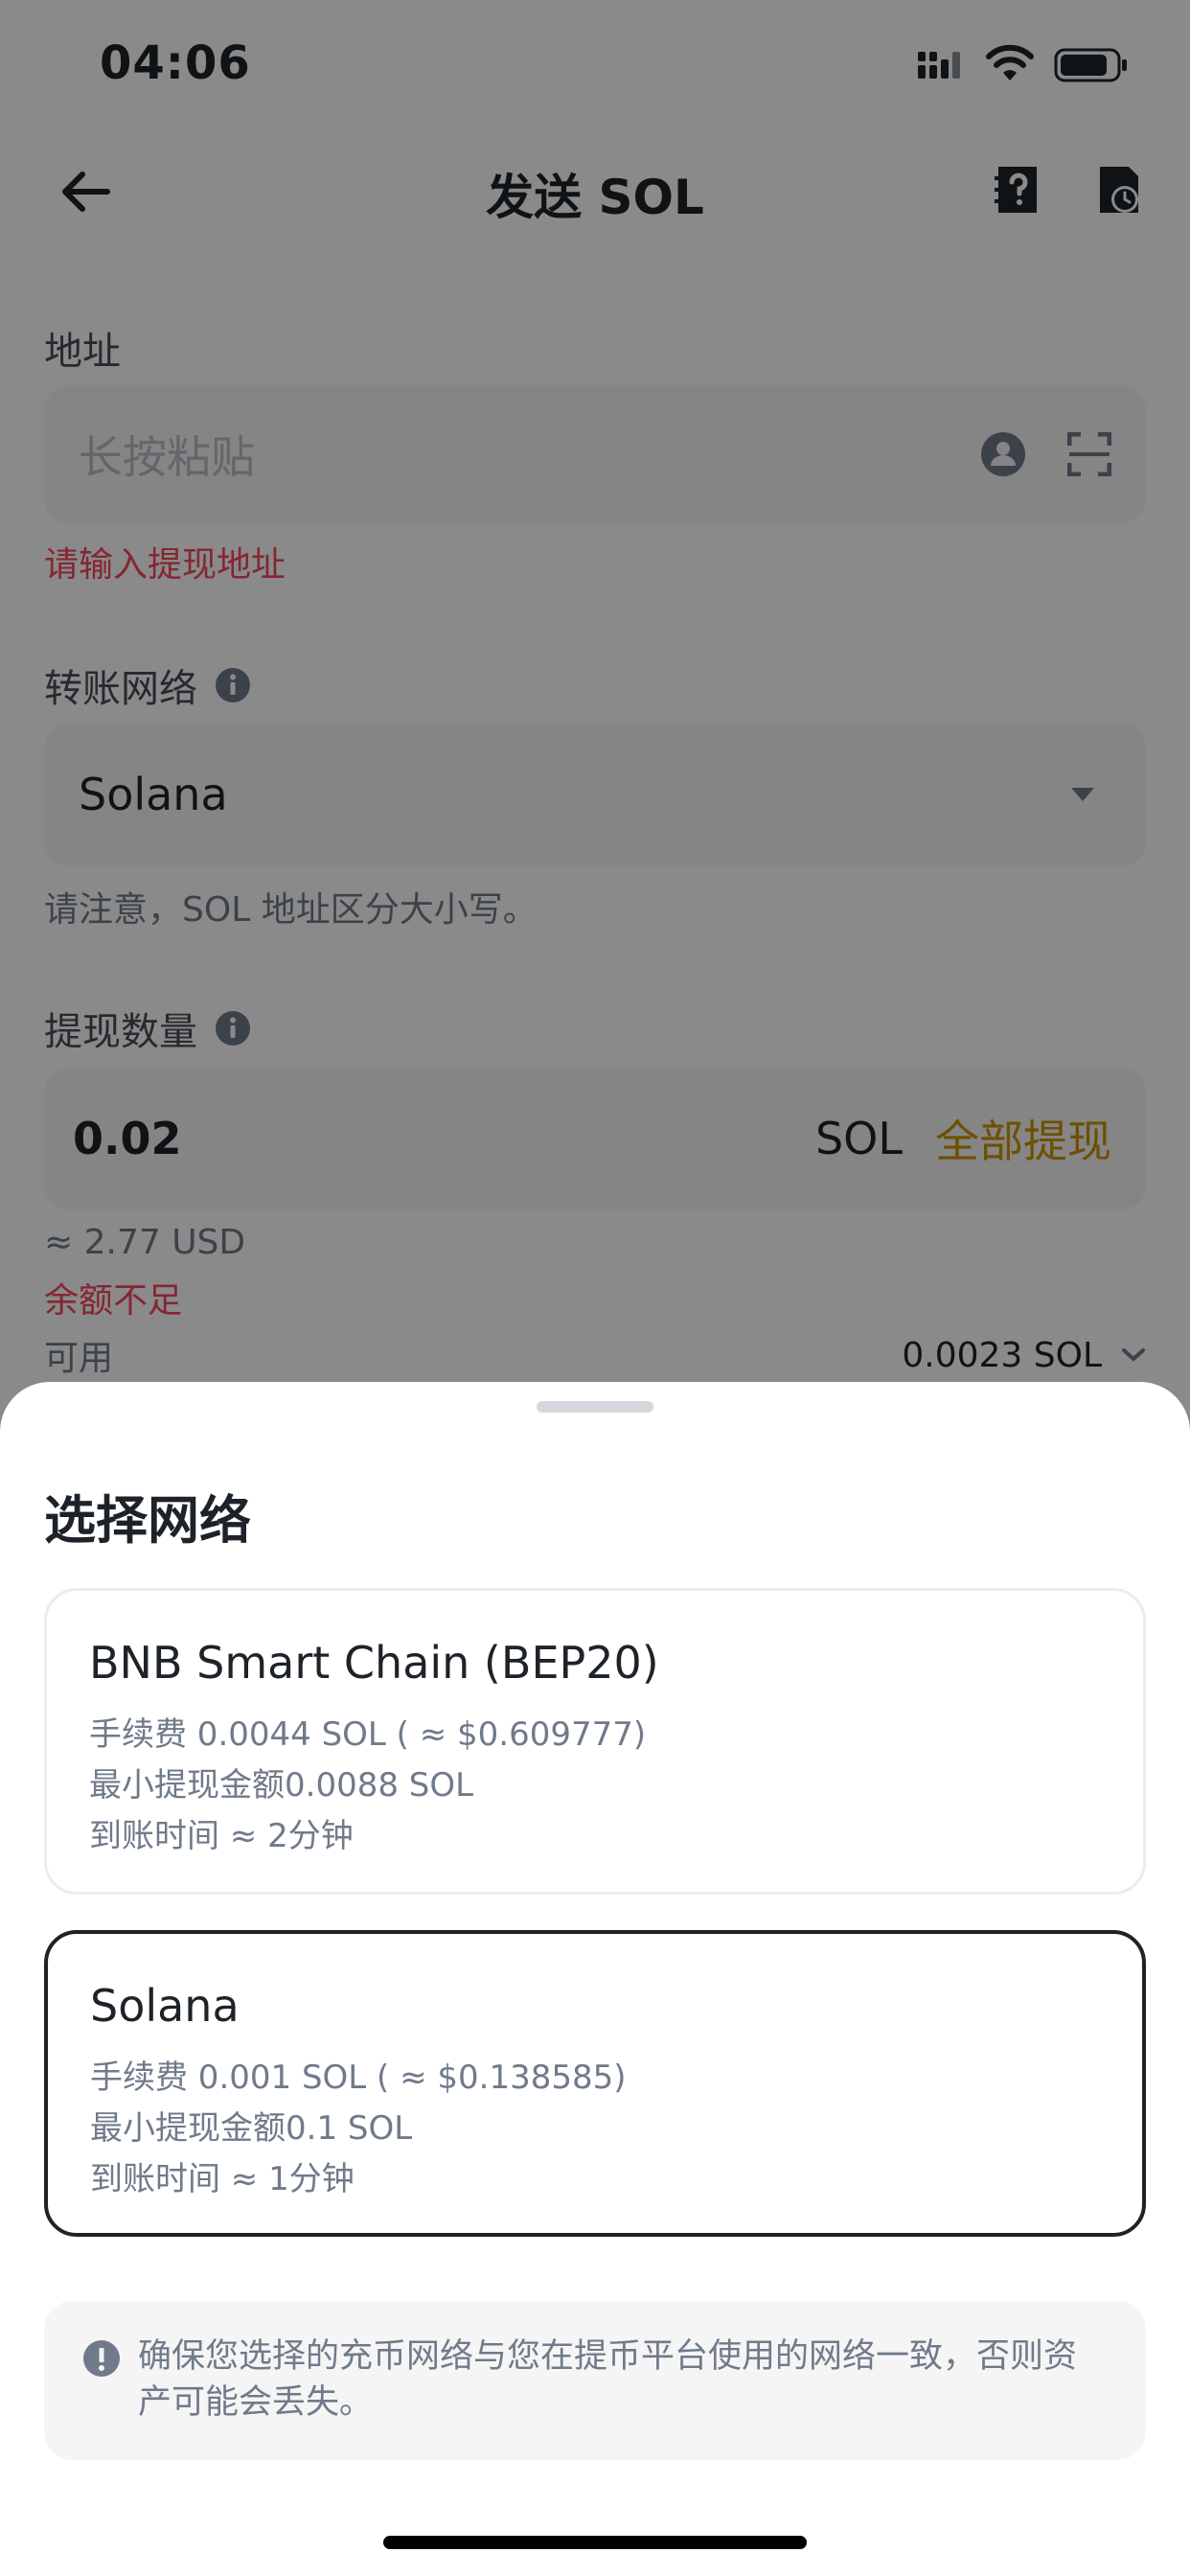 Image resolution: width=1190 pixels, height=2576 pixels. I want to click on network-option-time: 到账时间 ≈ 1分钟, so click(222, 2179).